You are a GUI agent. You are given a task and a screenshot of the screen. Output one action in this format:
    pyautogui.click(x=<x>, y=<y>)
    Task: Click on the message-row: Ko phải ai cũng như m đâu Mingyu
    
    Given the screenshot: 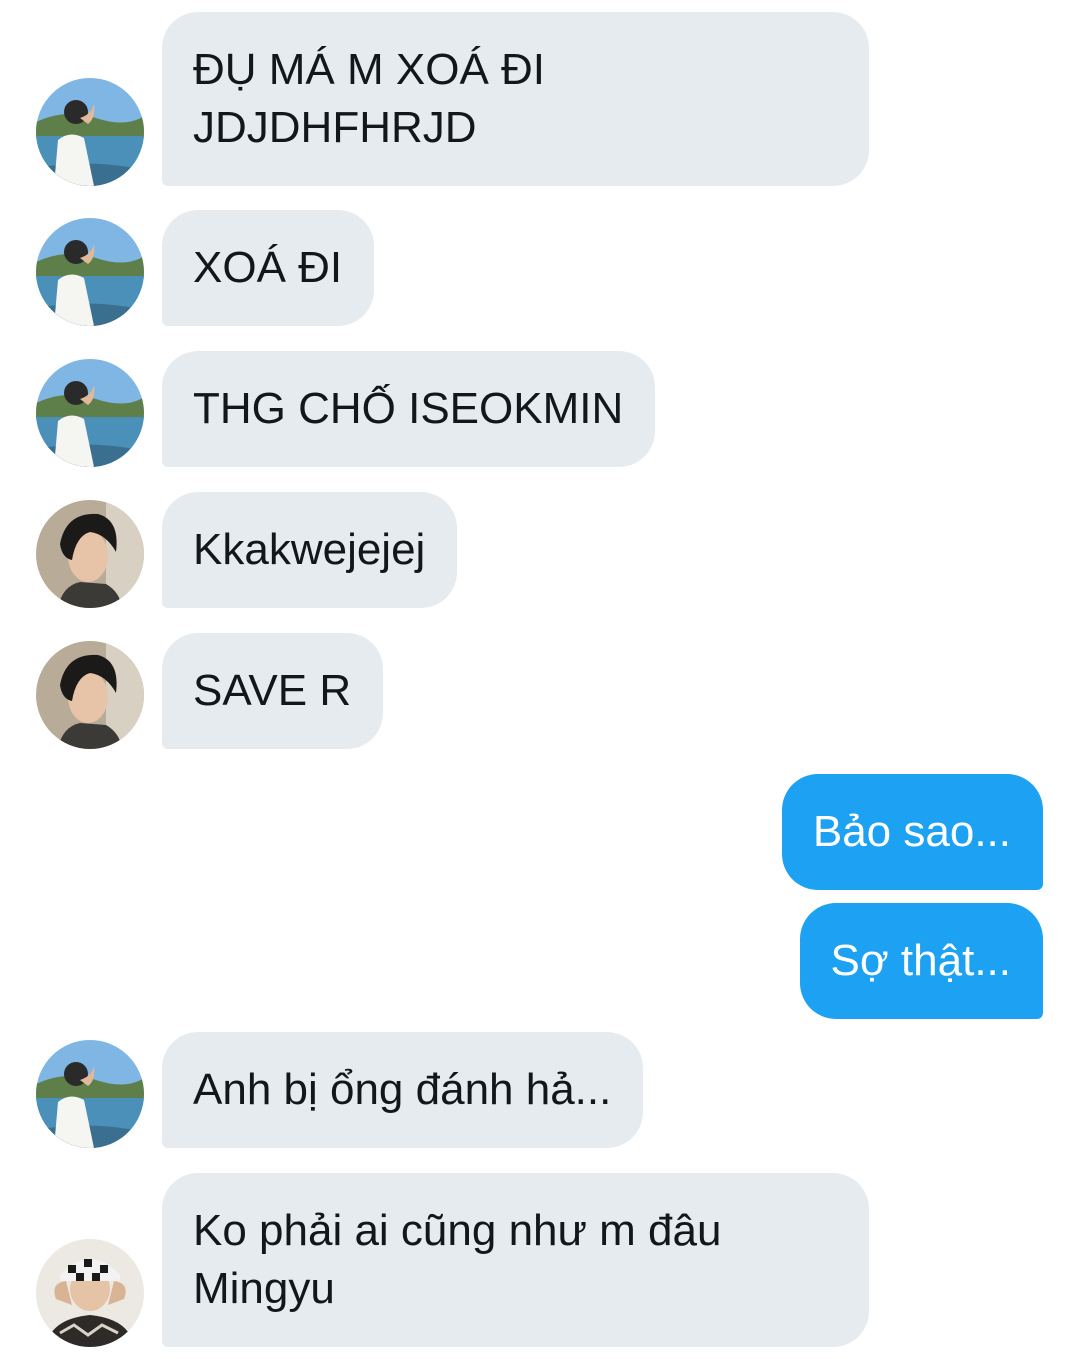 What is the action you would take?
    pyautogui.click(x=540, y=1260)
    